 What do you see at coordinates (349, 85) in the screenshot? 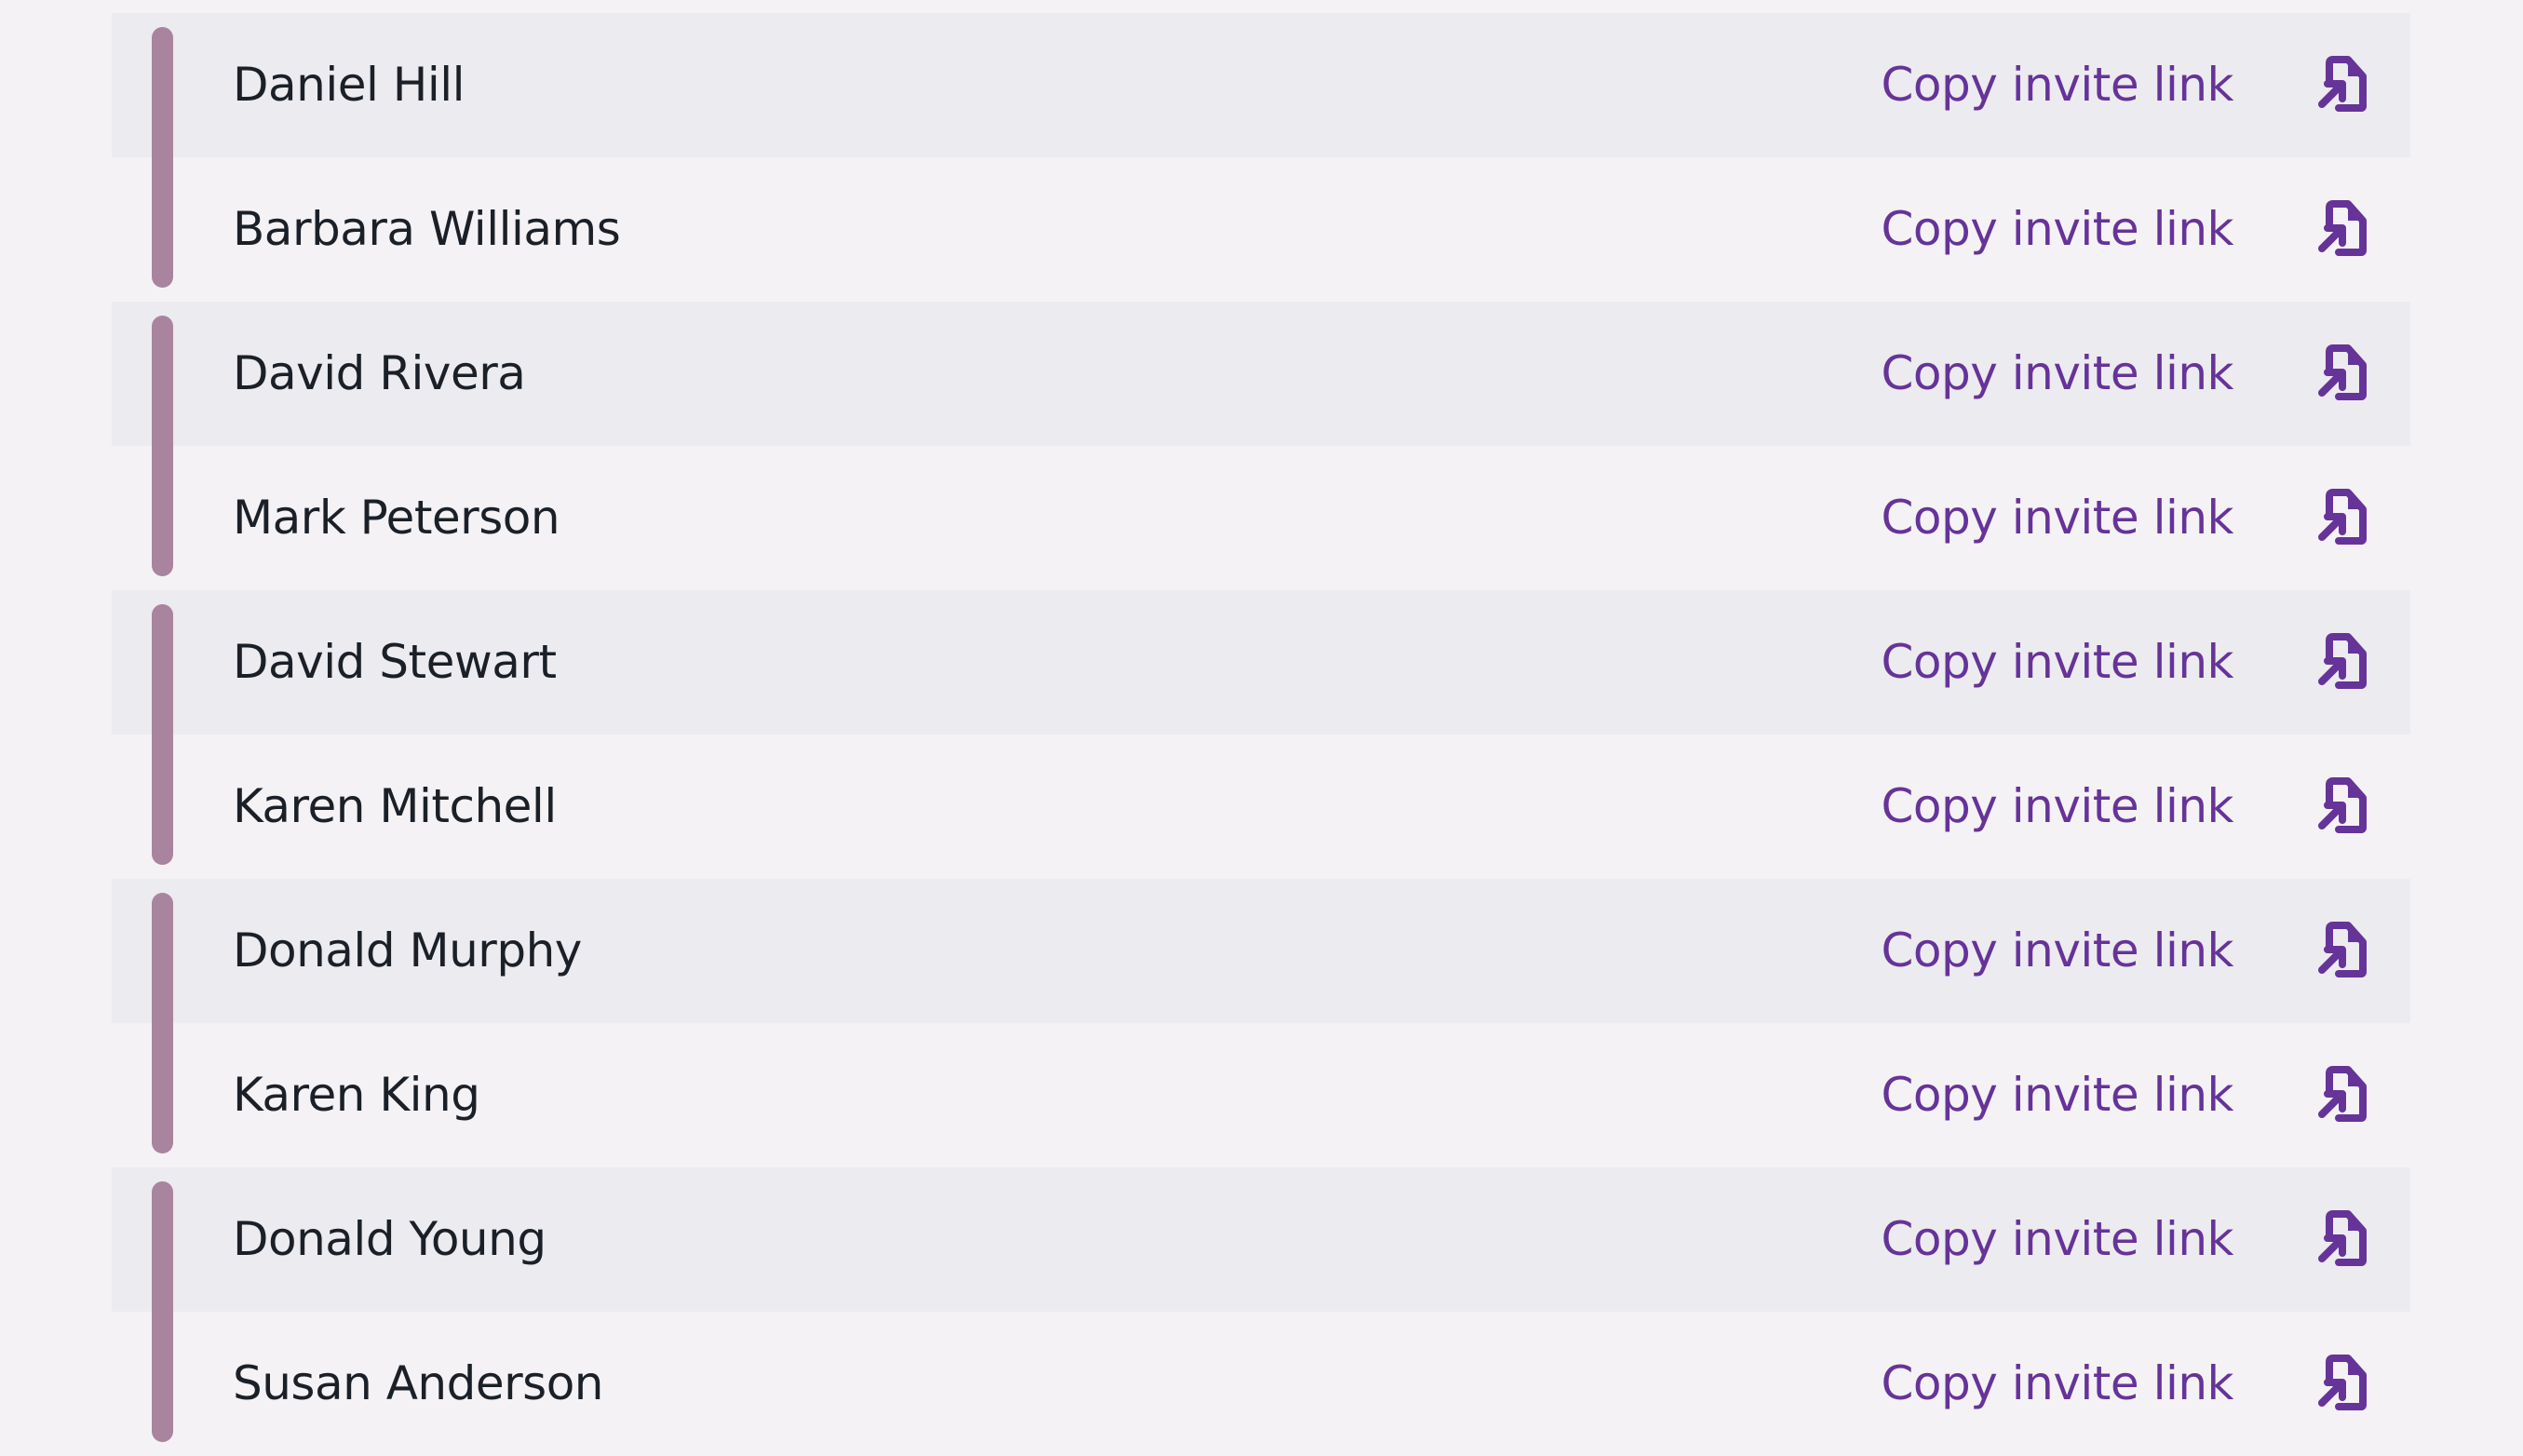
I see `invitee-name: Daniel Hill` at bounding box center [349, 85].